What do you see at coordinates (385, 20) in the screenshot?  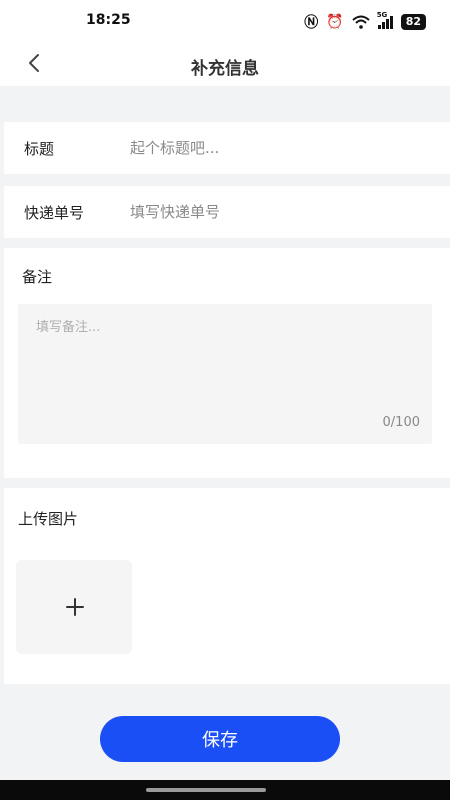 I see `signal-icon: 5G` at bounding box center [385, 20].